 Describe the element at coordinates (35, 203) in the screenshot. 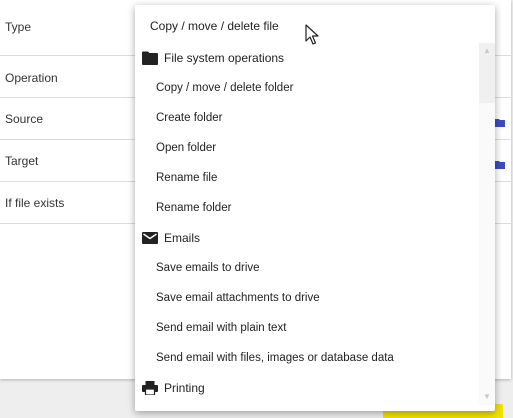

I see `if-file-exists-label: If file exists` at that location.